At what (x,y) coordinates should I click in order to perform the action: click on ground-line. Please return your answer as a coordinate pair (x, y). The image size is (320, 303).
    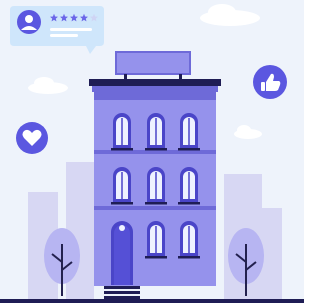
    Looking at the image, I should click on (152, 301).